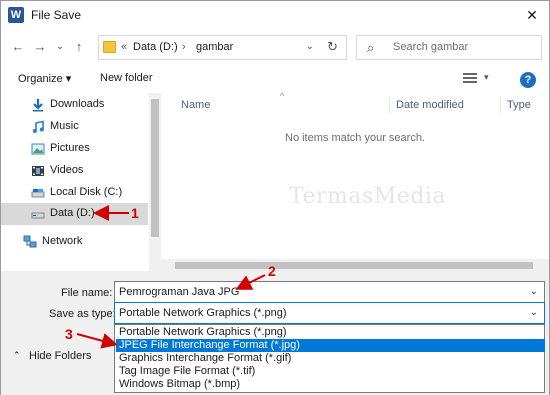  I want to click on search-box: ⌕ Search gambar, so click(449, 47).